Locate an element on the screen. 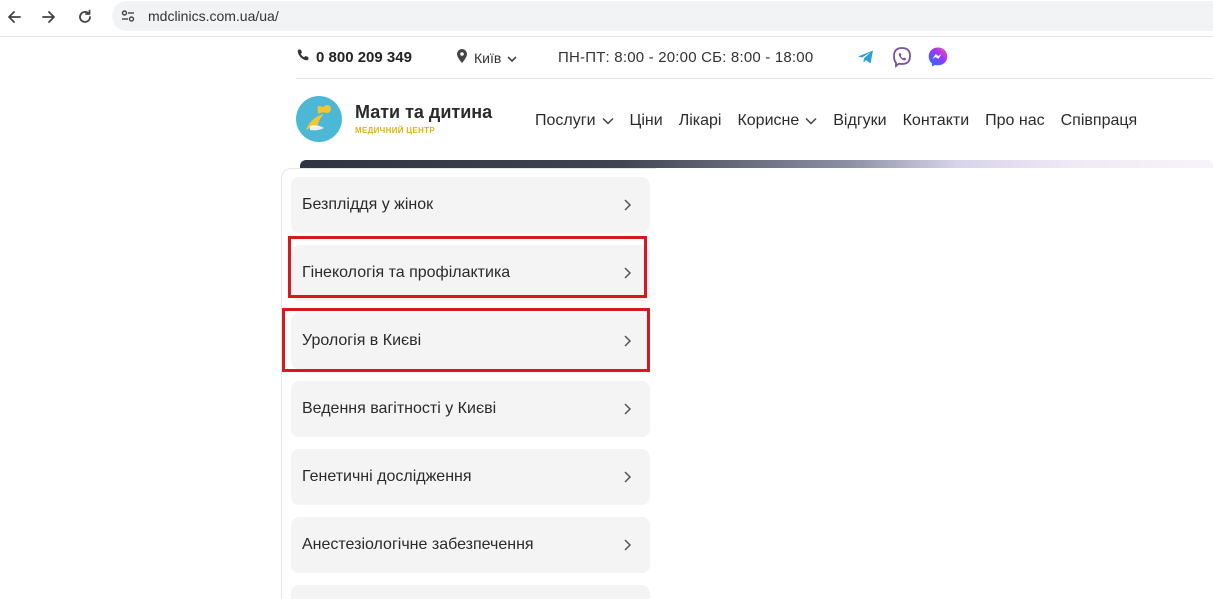 The height and width of the screenshot is (599, 1213). nav-label: Корисне is located at coordinates (768, 121).